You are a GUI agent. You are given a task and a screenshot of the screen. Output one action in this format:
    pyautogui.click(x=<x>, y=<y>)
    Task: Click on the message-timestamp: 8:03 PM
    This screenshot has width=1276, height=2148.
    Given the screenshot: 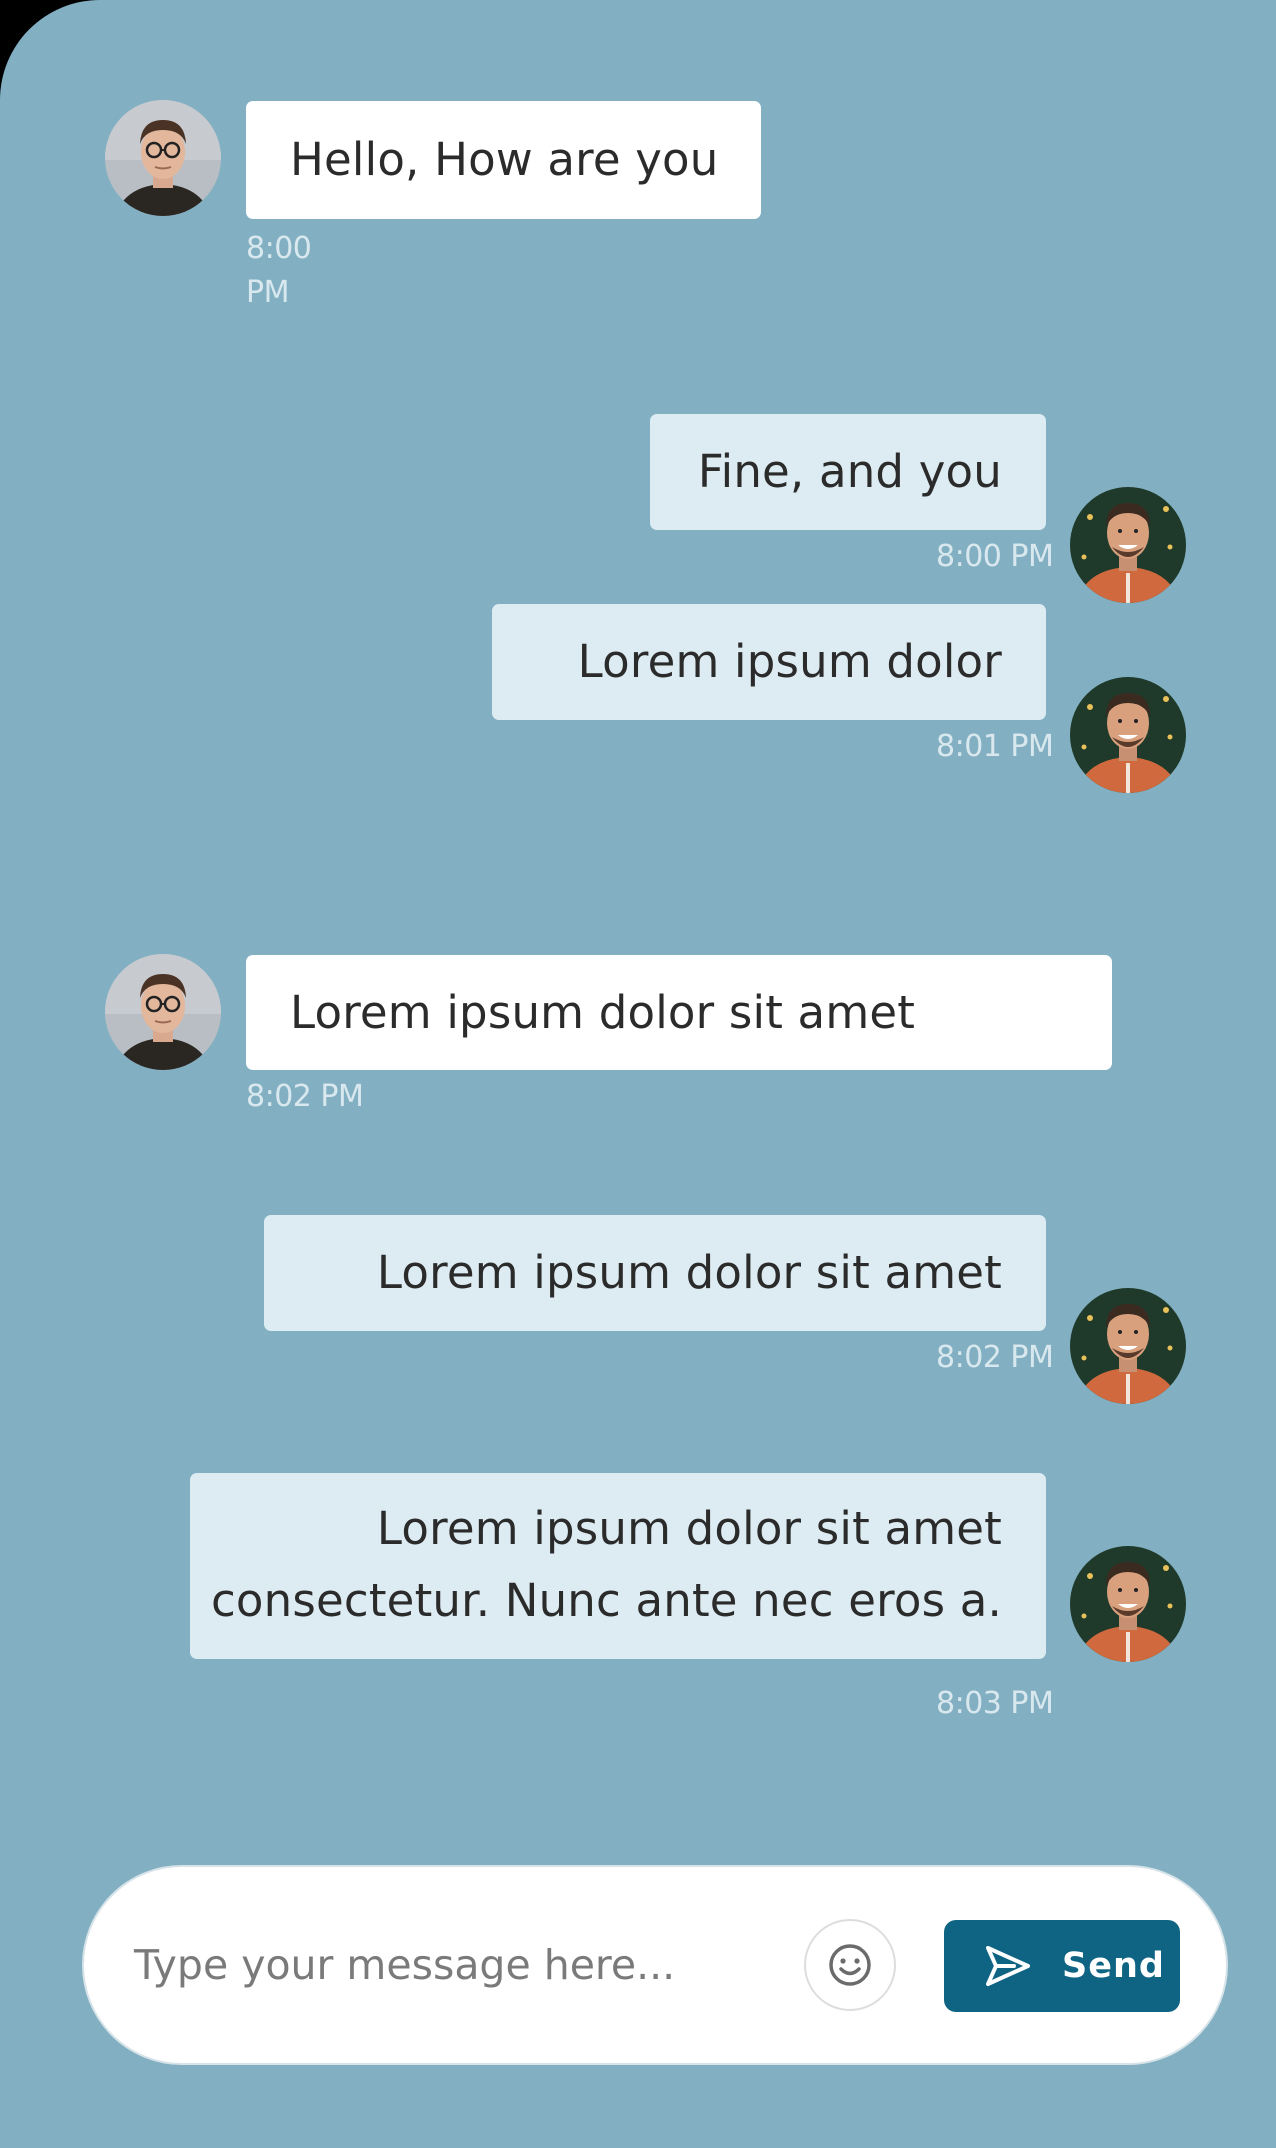 What is the action you would take?
    pyautogui.click(x=995, y=1703)
    